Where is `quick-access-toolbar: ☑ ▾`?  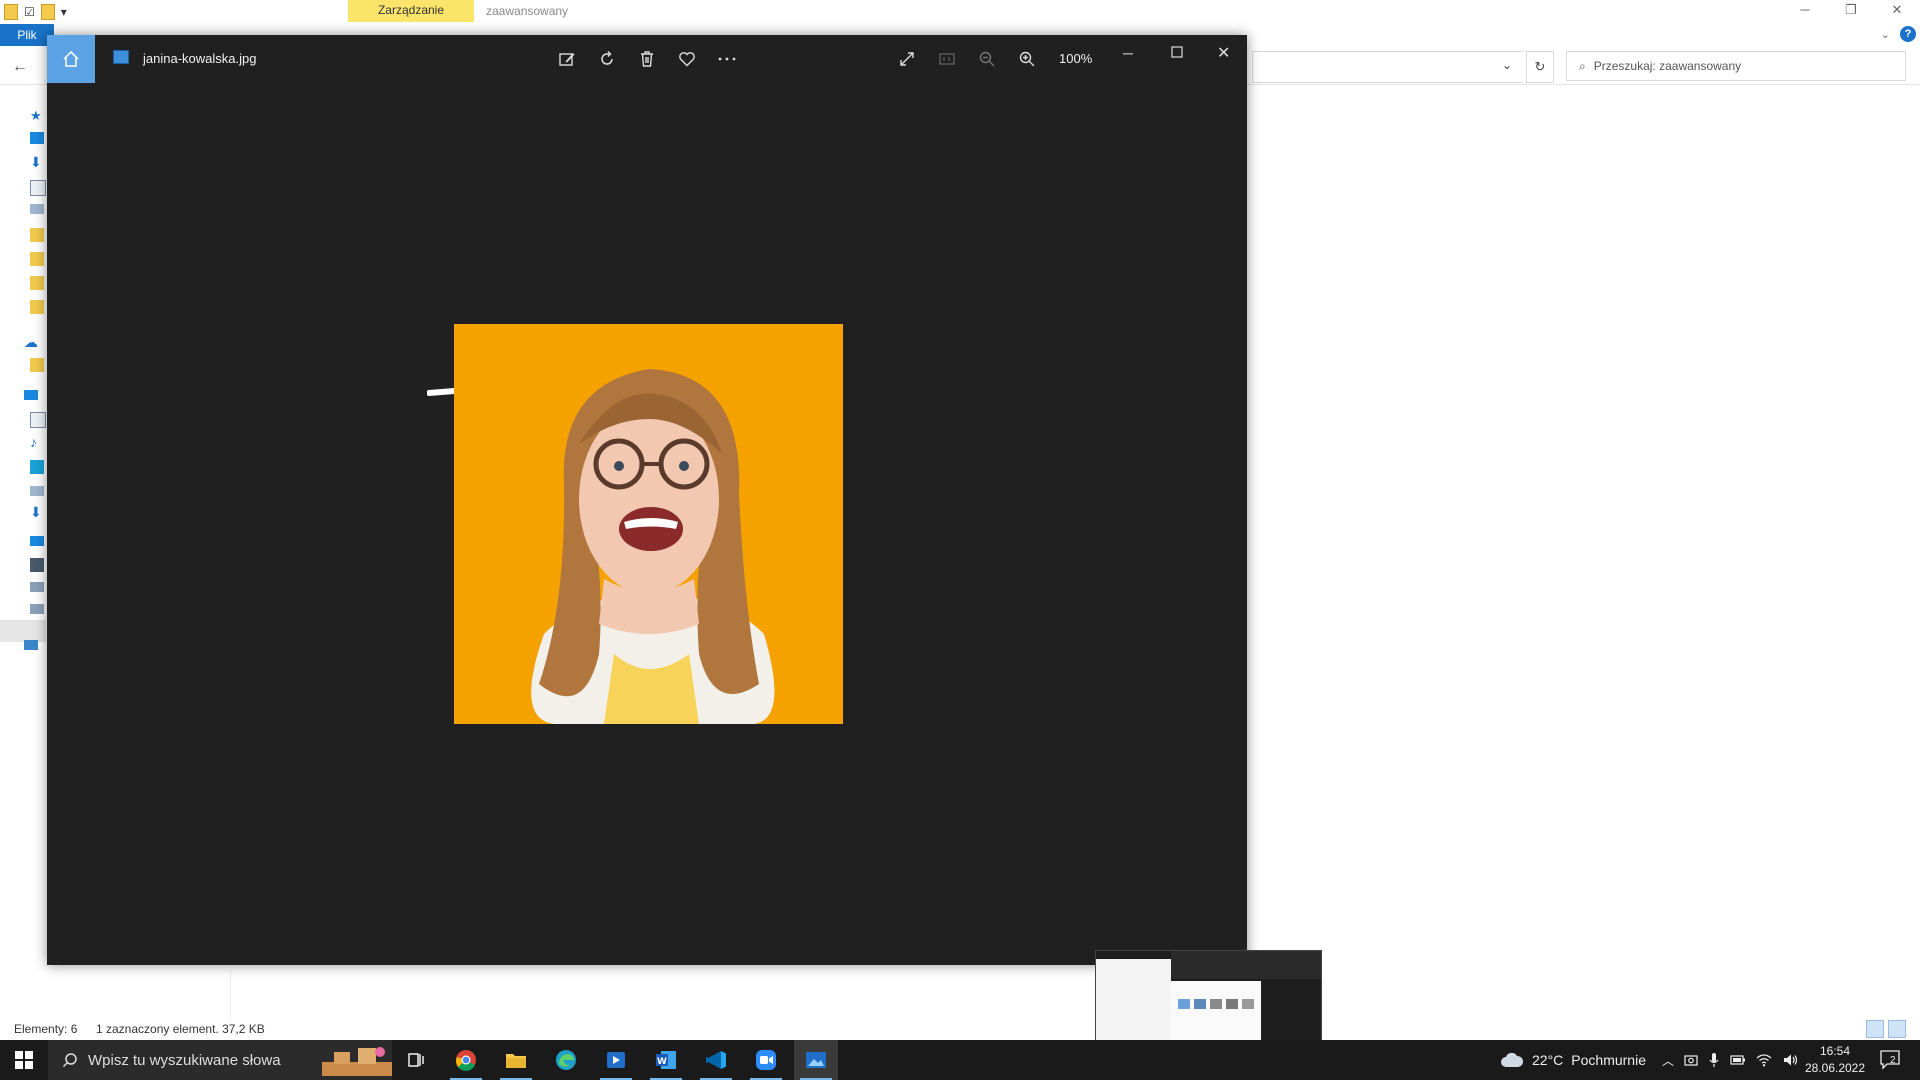 quick-access-toolbar: ☑ ▾ is located at coordinates (33, 12).